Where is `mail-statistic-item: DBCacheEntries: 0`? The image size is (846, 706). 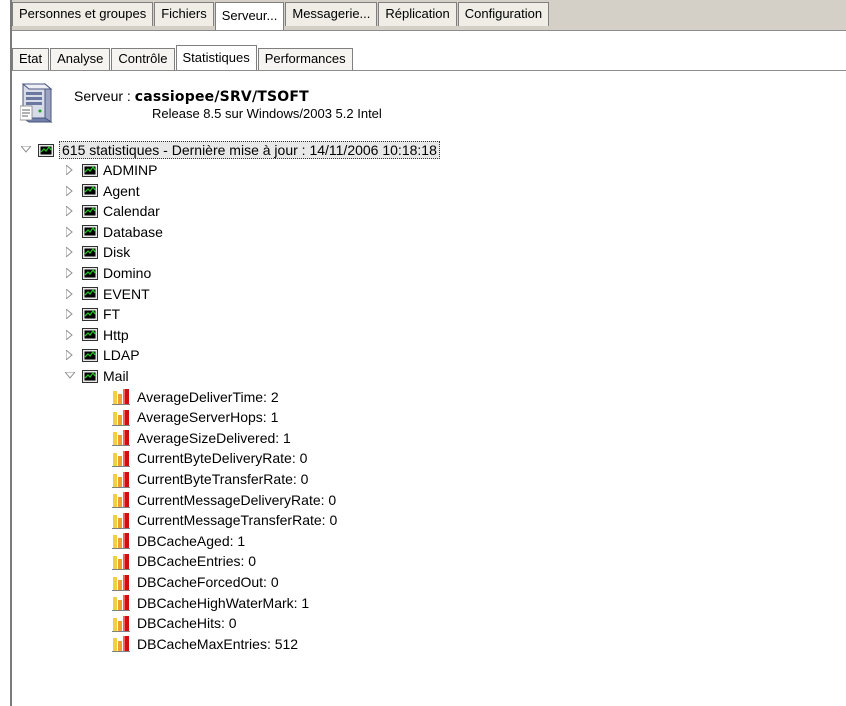 mail-statistic-item: DBCacheEntries: 0 is located at coordinates (184, 561).